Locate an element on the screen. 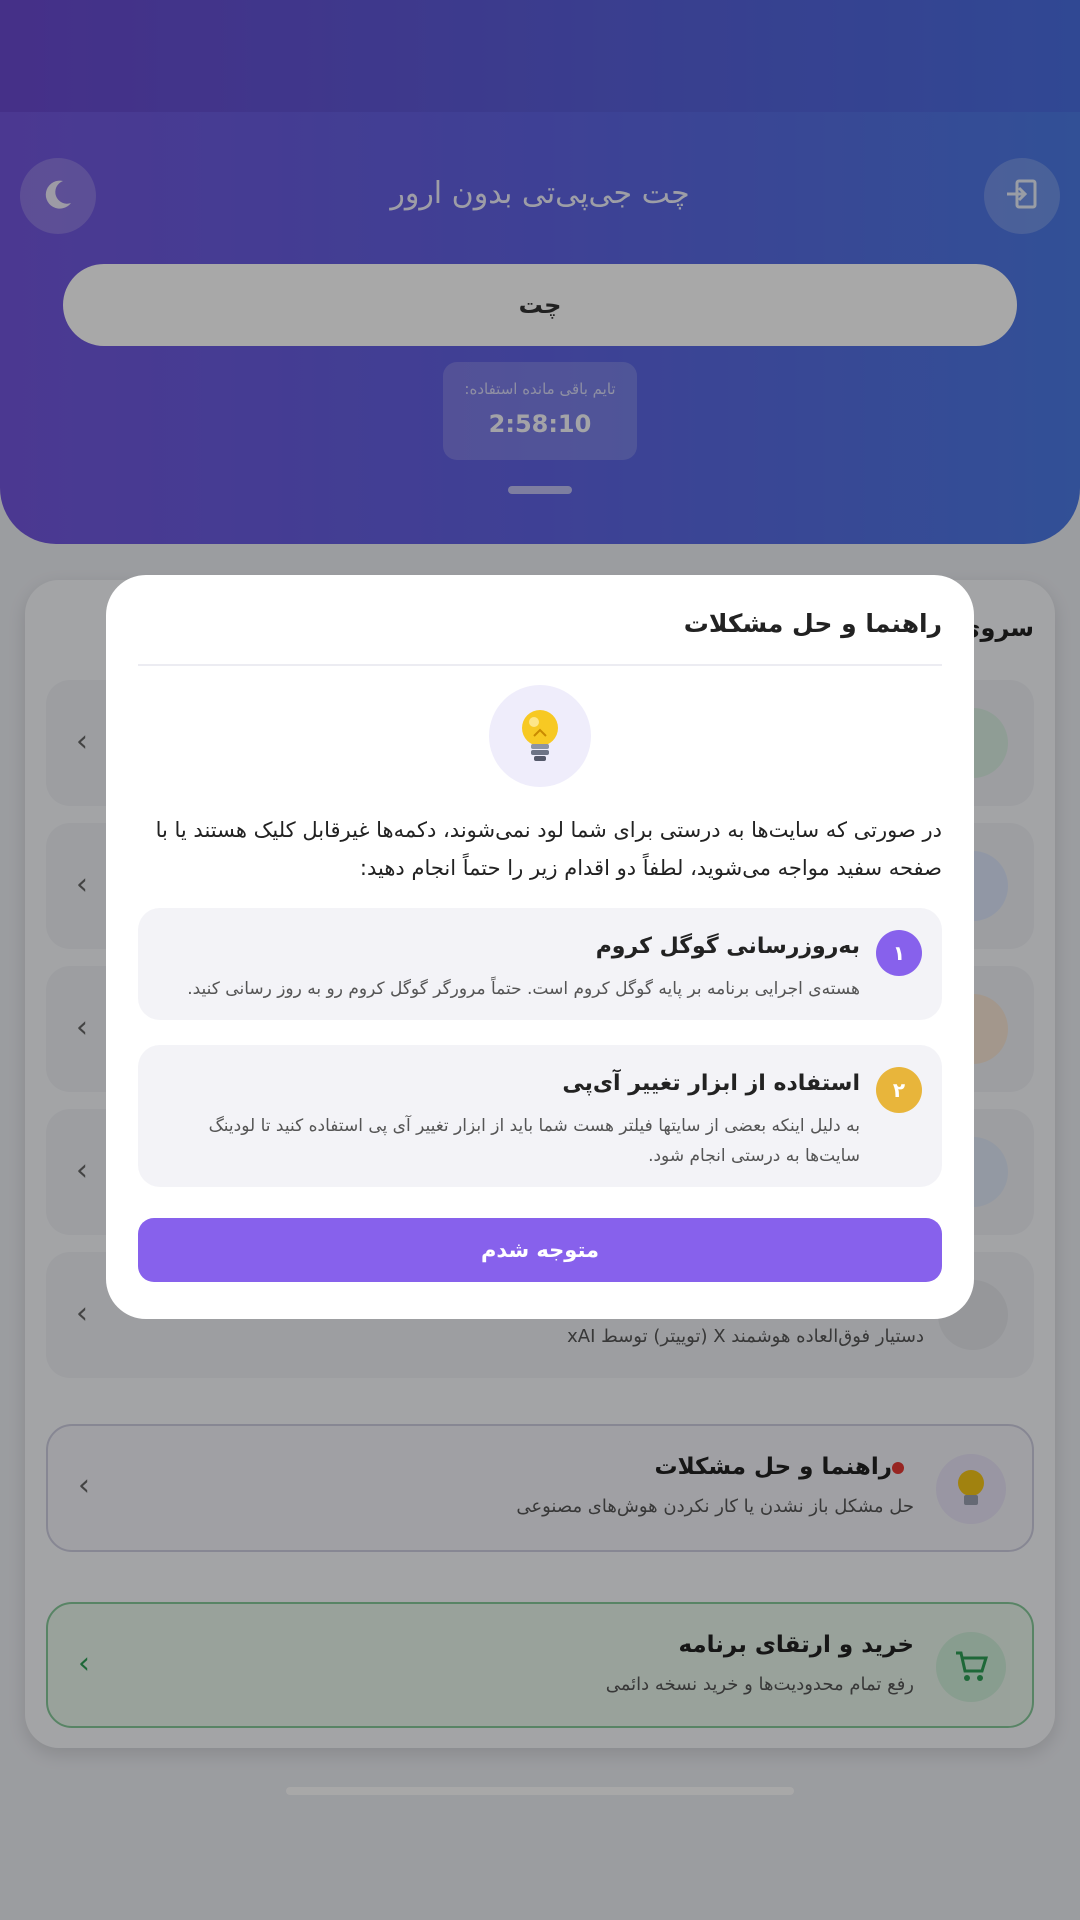  dialog-title: راهنما و حل مشکلات is located at coordinates (812, 623).